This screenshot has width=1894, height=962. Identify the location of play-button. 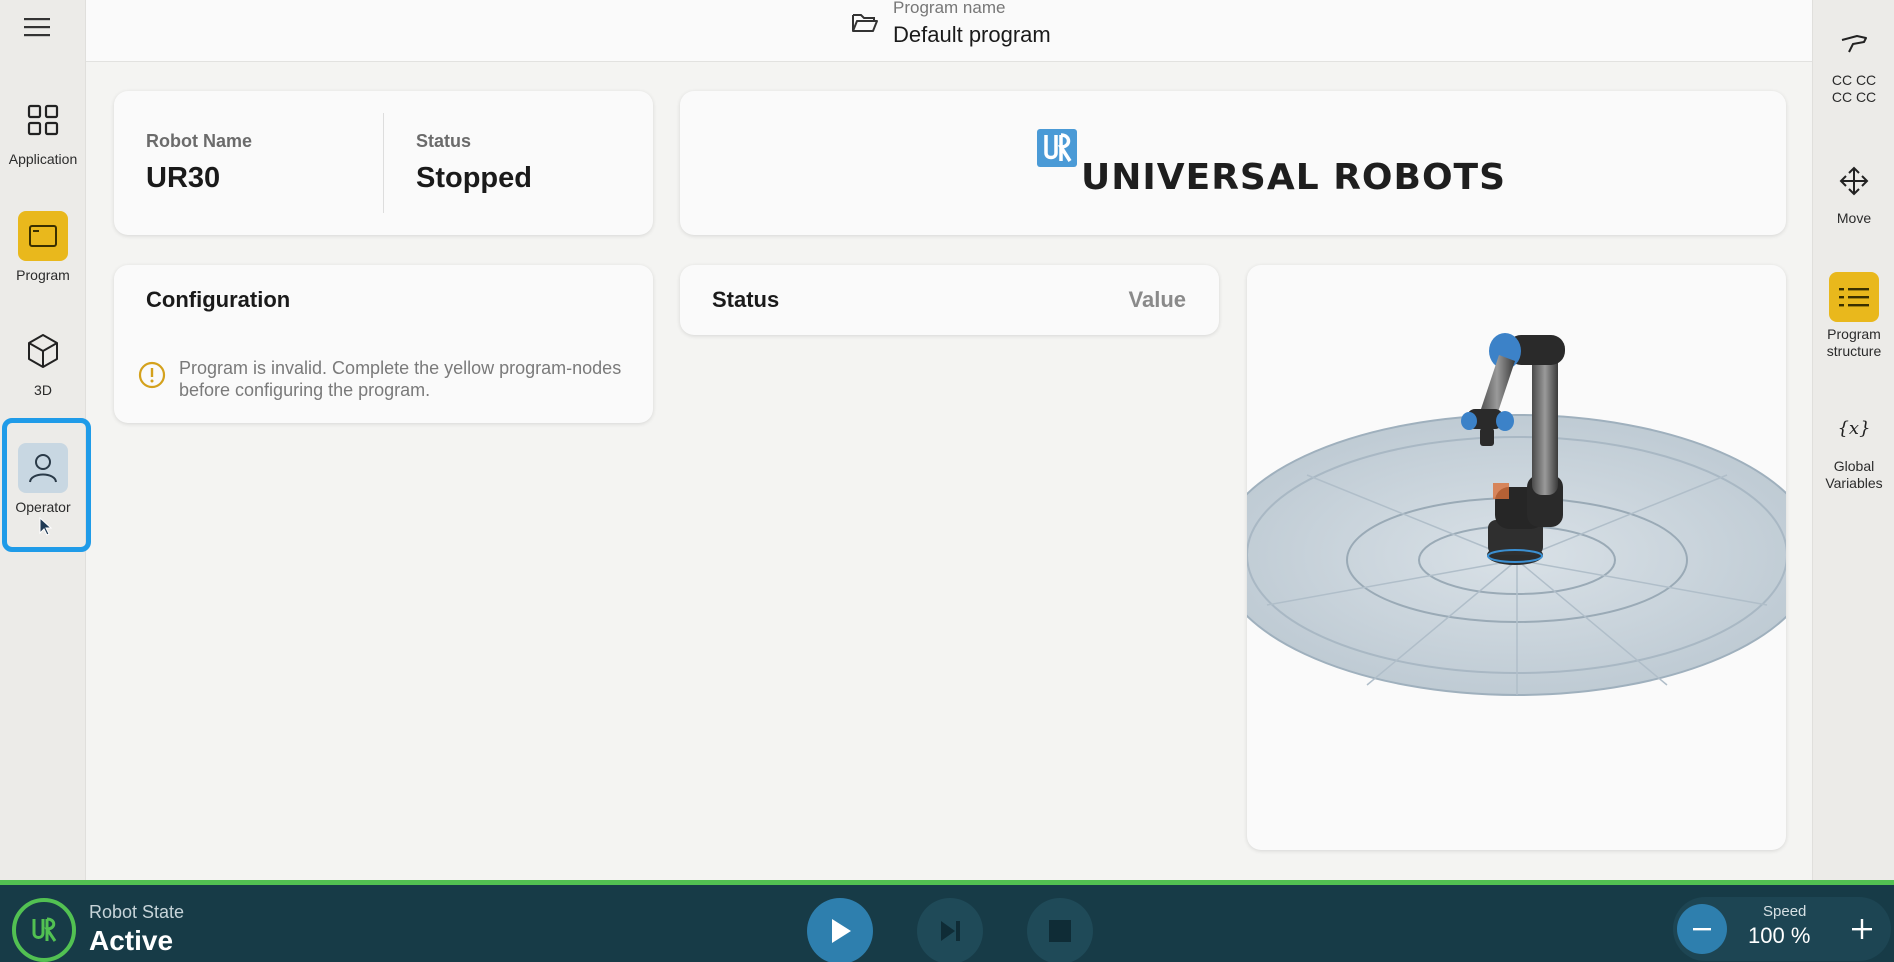
(840, 930).